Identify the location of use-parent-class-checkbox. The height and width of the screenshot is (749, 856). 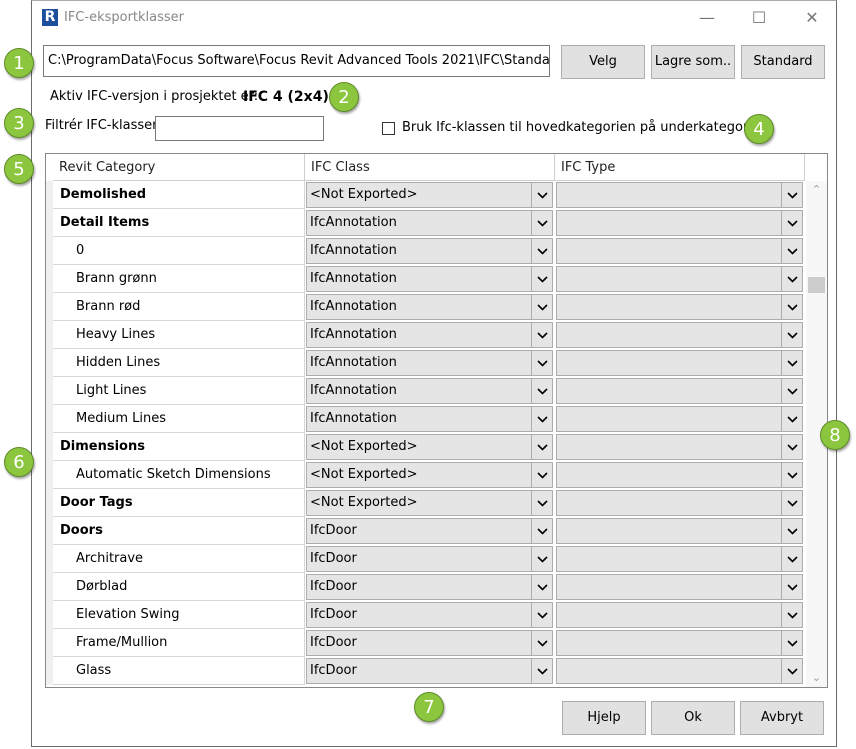
(388, 128).